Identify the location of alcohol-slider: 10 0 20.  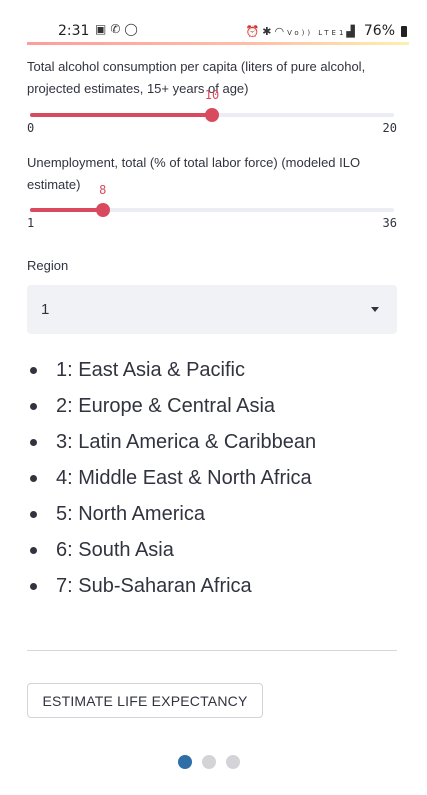
(212, 111).